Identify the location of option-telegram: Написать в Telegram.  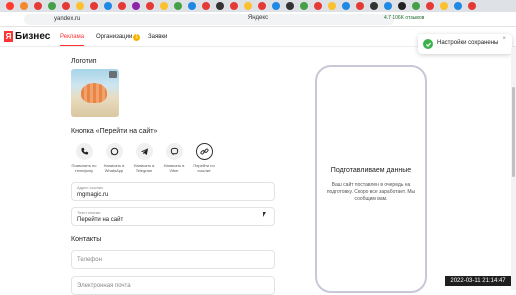
(144, 158).